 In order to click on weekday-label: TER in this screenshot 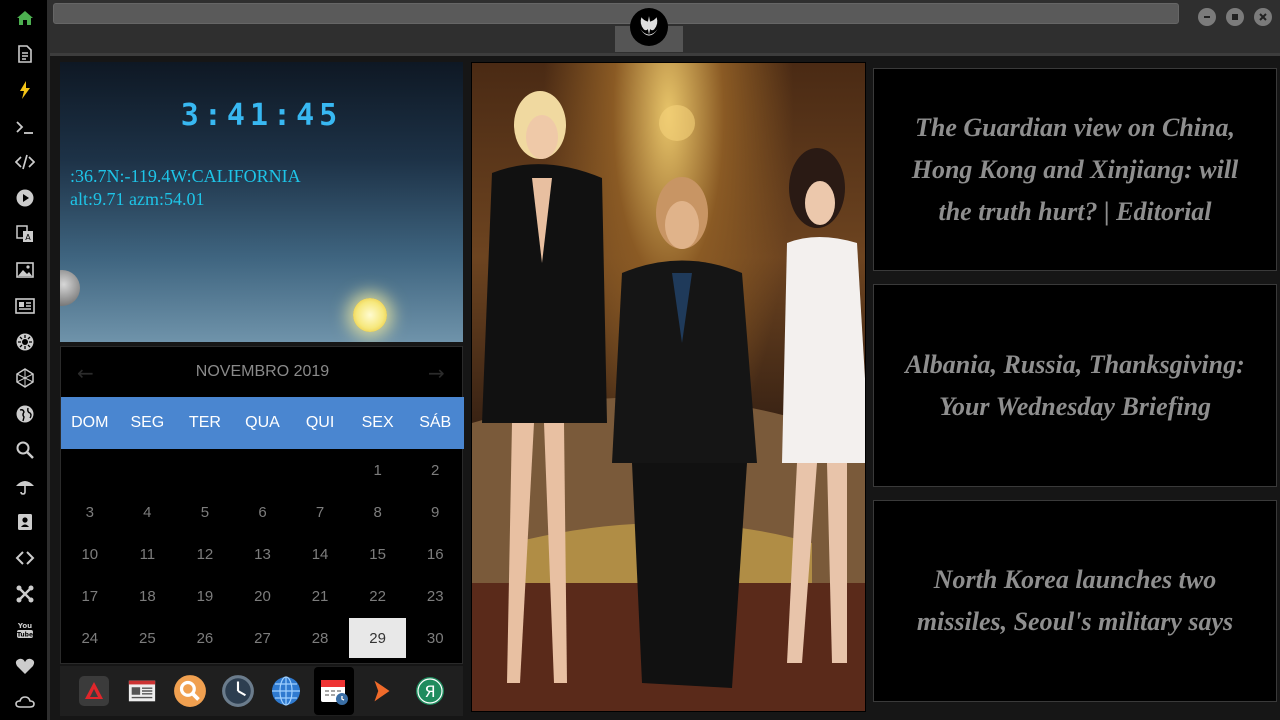, I will do `click(204, 422)`.